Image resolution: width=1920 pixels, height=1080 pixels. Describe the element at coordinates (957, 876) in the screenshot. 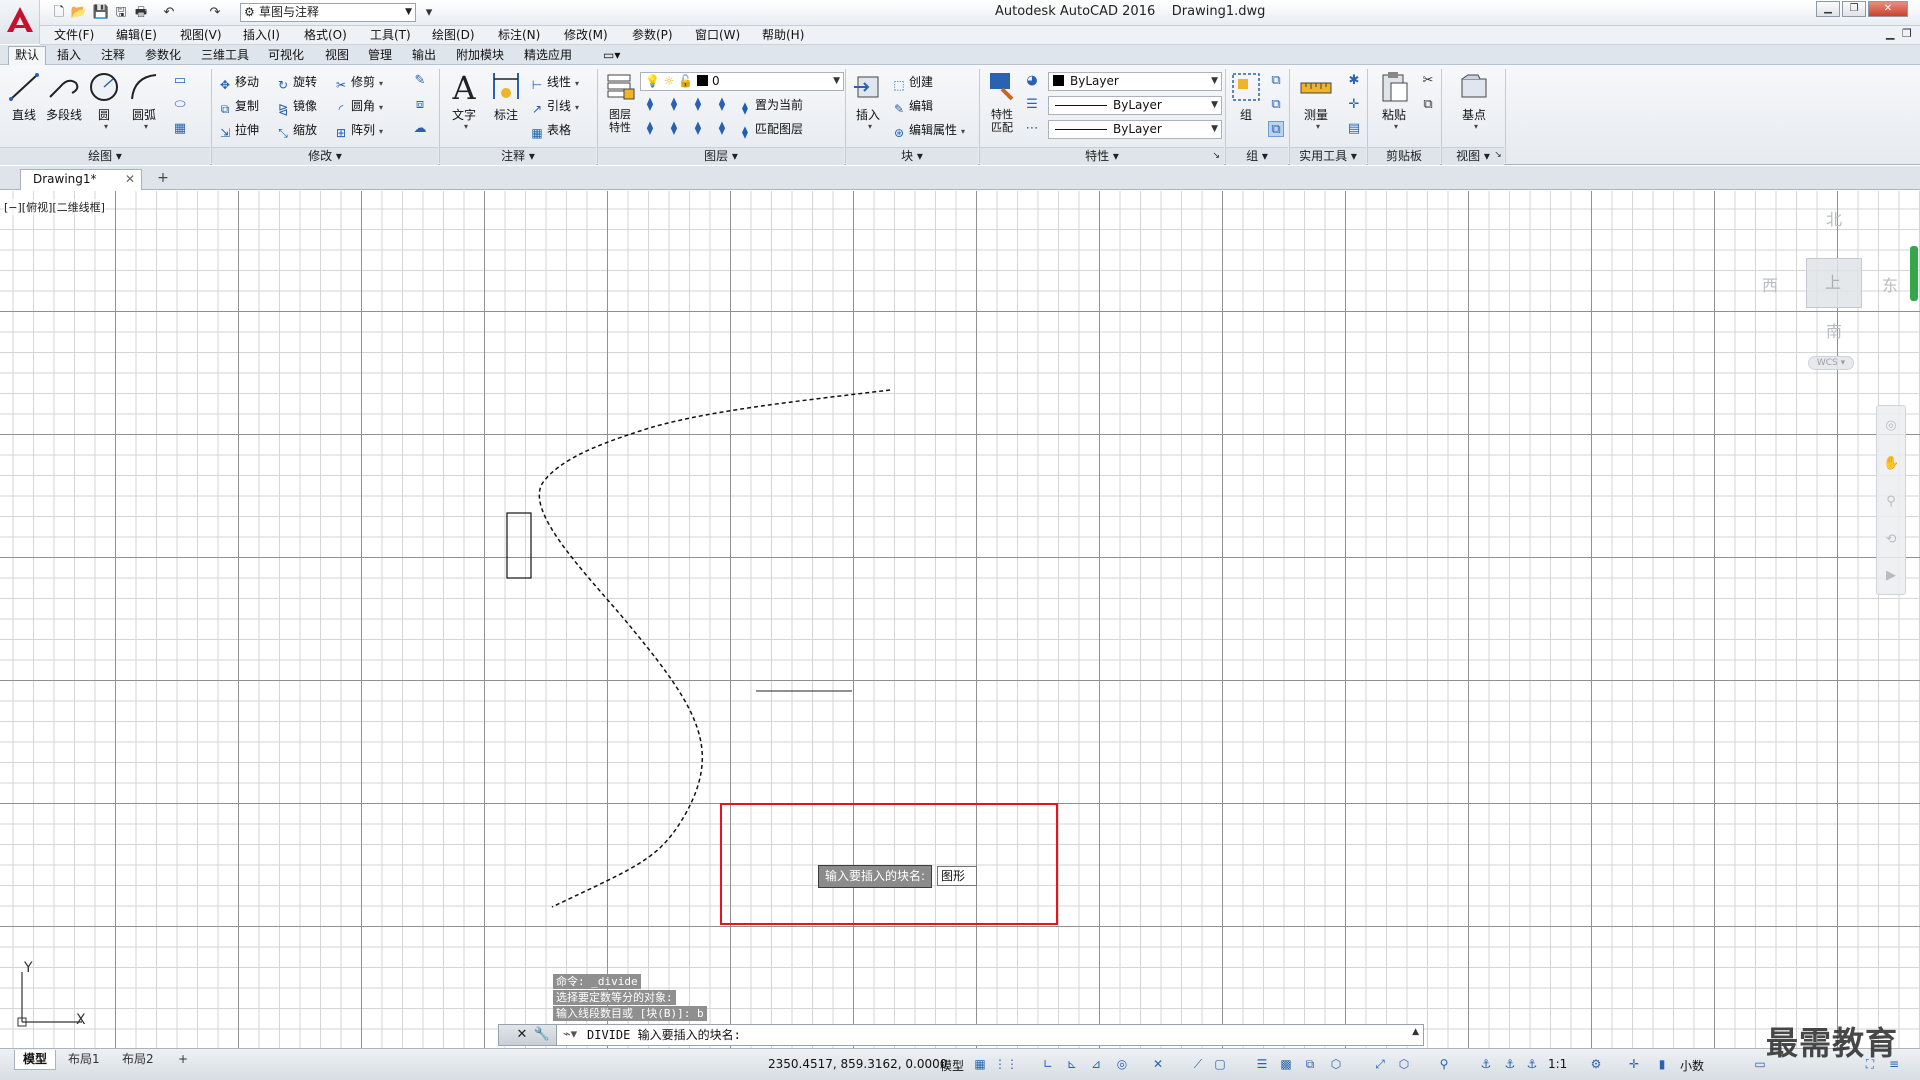

I see `dynamic-input-field: 图形` at that location.